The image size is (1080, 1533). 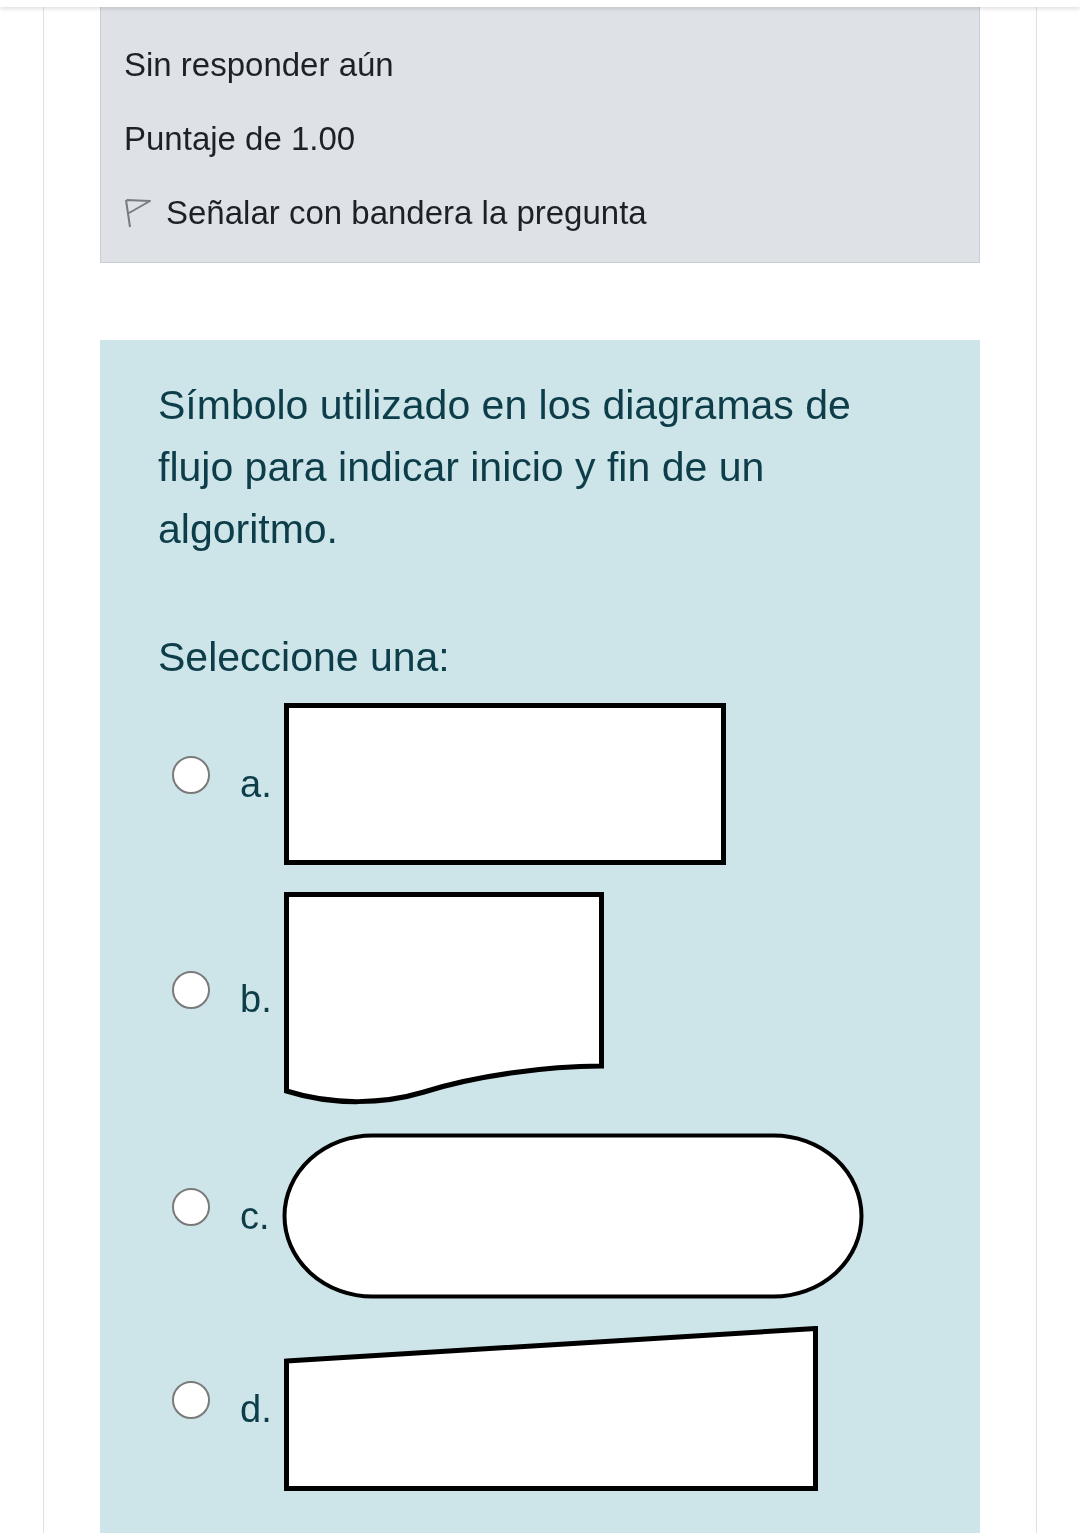 I want to click on flag-question-button: Señalar con bandera la pregunta, so click(x=385, y=213).